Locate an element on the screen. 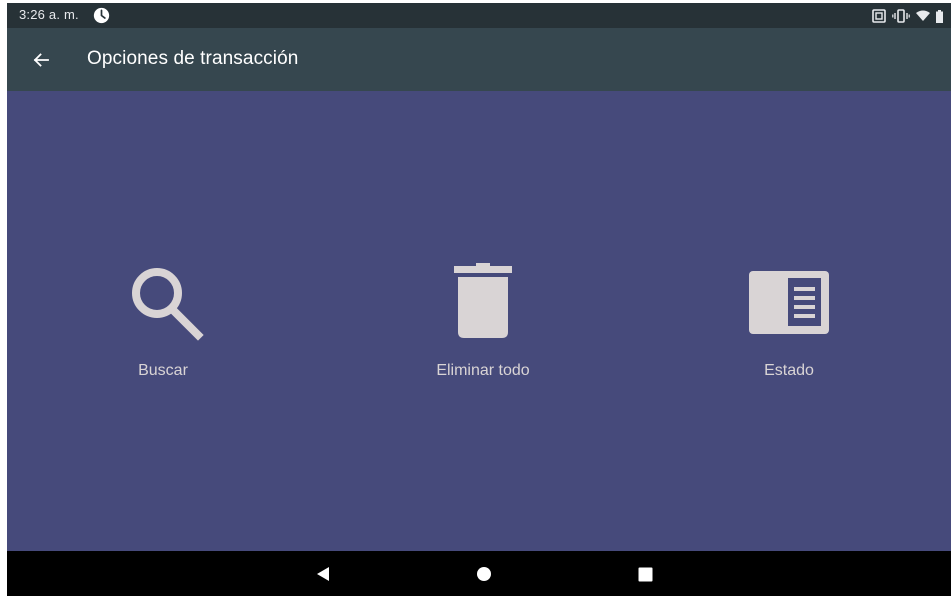 The height and width of the screenshot is (596, 951). status-icons is located at coordinates (907, 16).